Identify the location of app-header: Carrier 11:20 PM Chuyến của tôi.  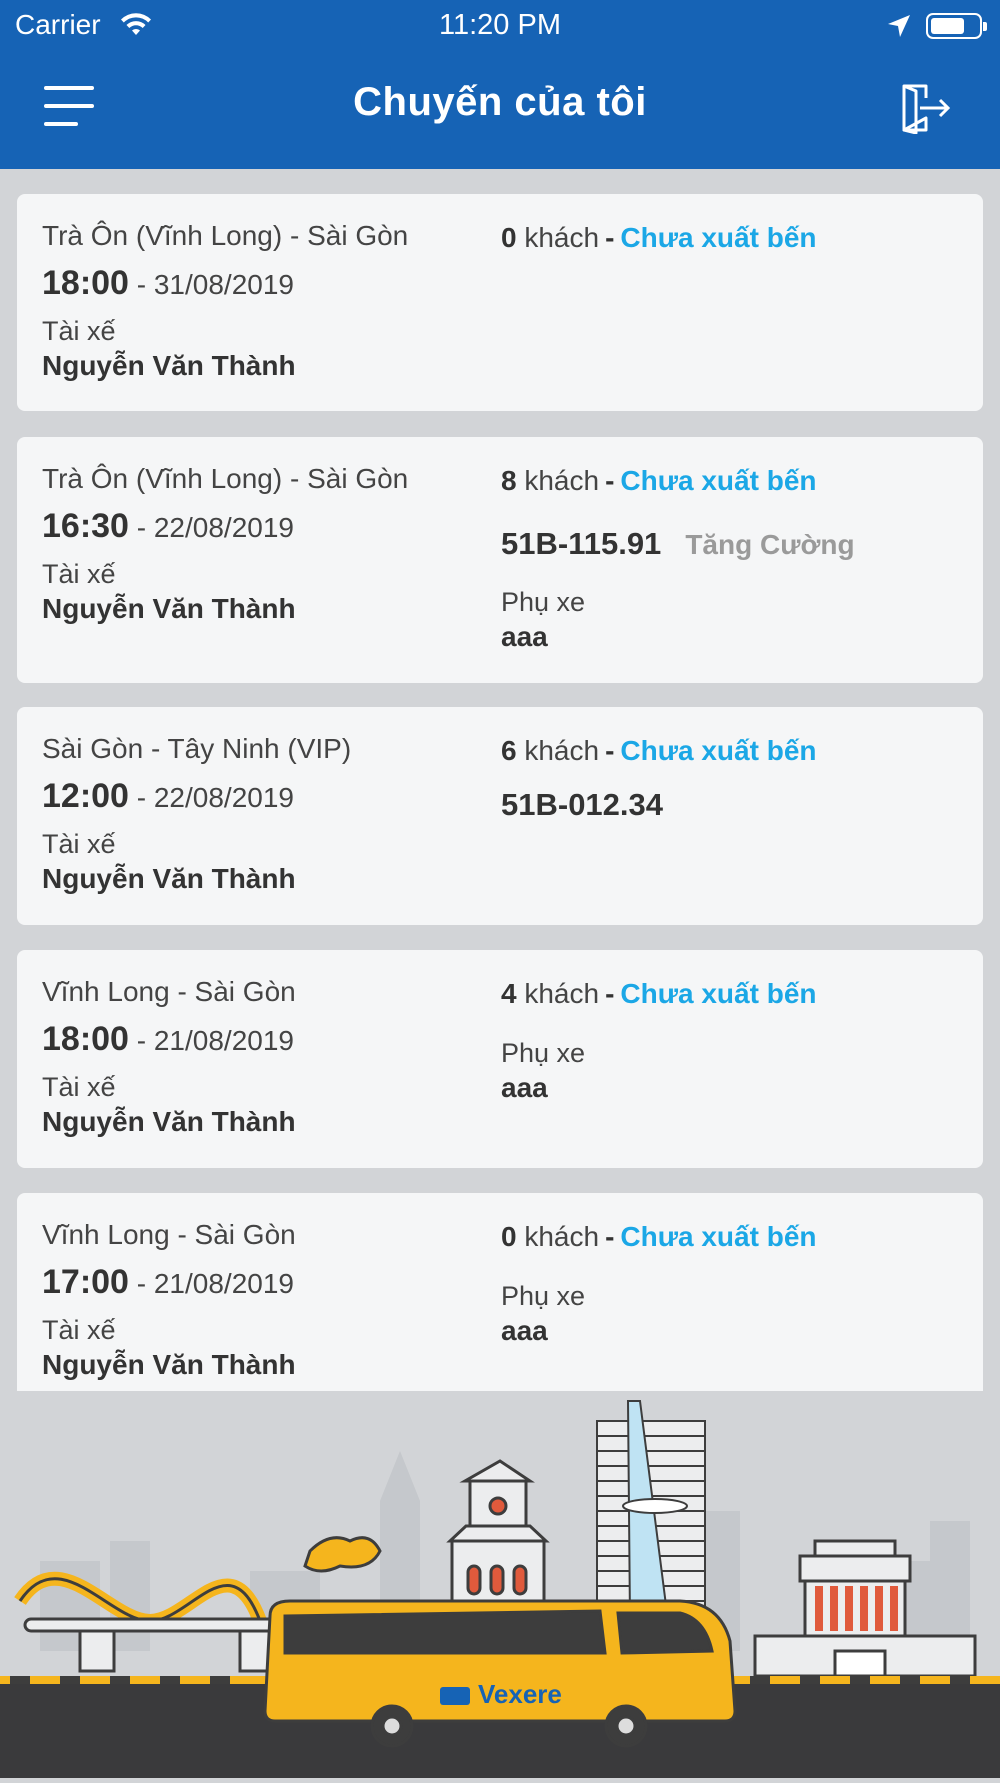
(500, 84).